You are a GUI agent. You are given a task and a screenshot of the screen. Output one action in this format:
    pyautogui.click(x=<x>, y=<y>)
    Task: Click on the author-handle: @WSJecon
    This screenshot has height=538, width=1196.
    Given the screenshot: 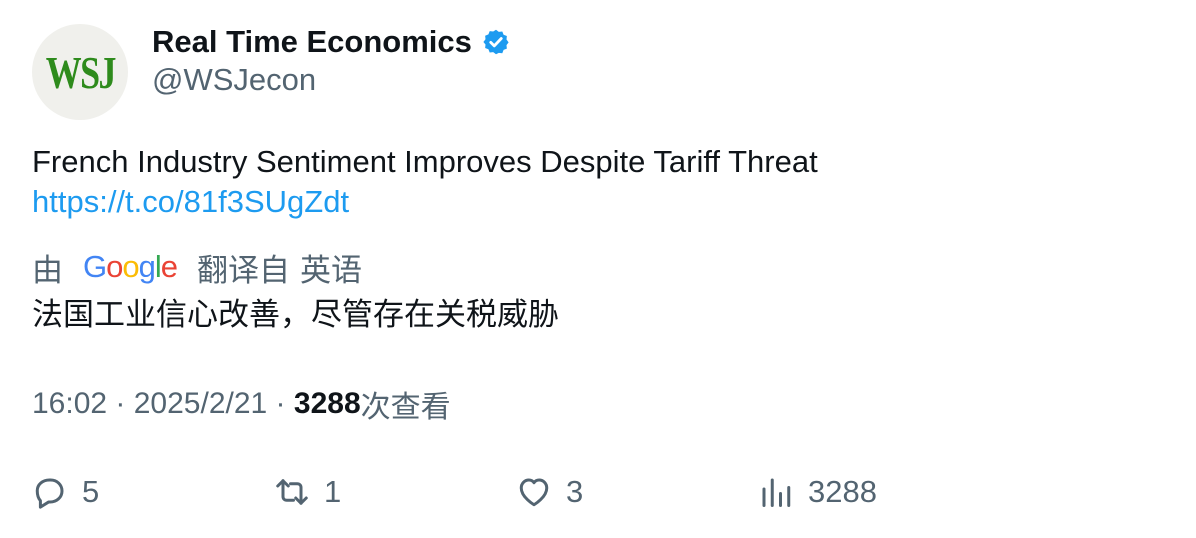 What is the action you would take?
    pyautogui.click(x=234, y=80)
    